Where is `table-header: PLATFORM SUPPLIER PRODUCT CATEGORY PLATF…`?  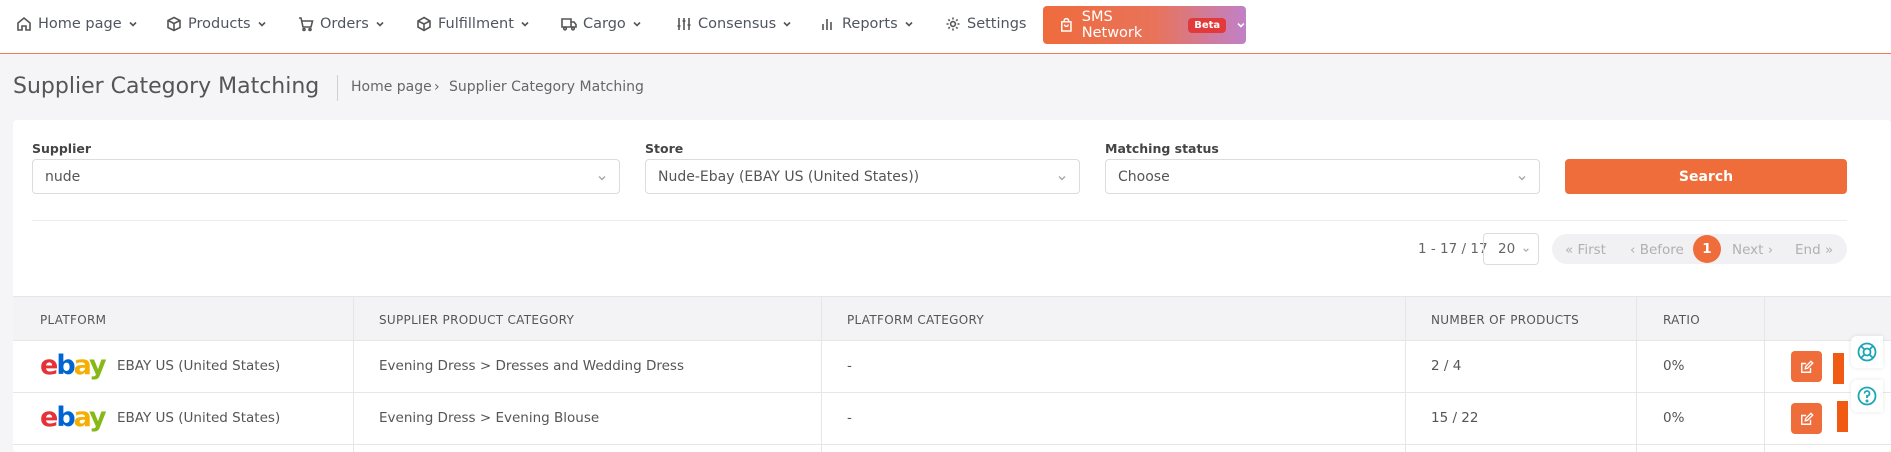 table-header: PLATFORM SUPPLIER PRODUCT CATEGORY PLATF… is located at coordinates (952, 318).